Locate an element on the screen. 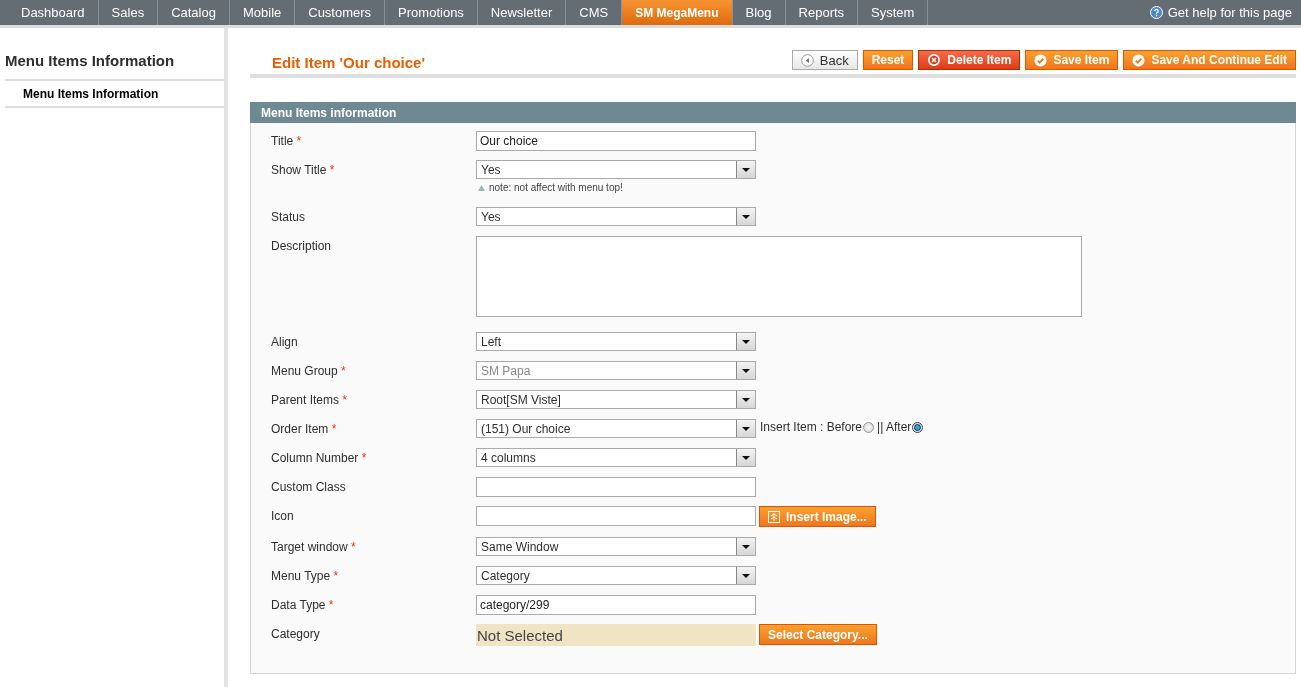  field-label: Target window * is located at coordinates (314, 546).